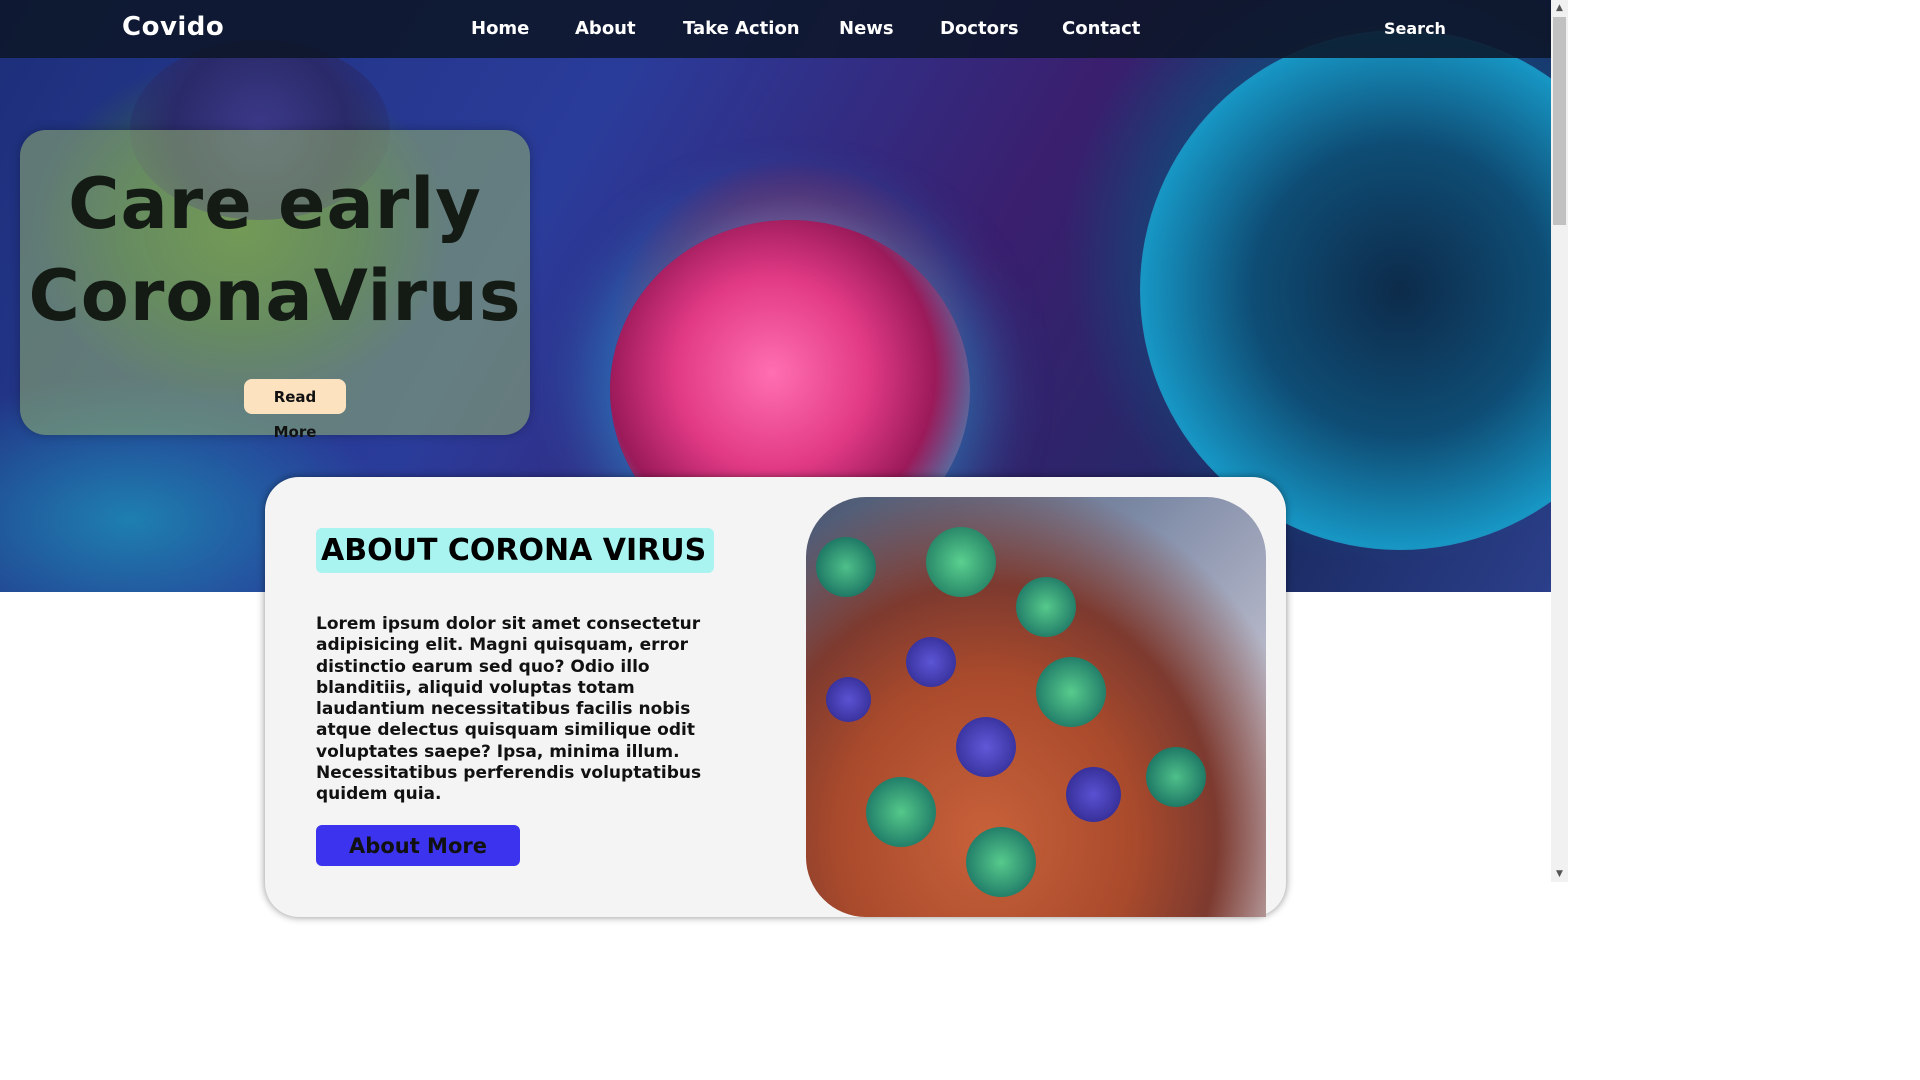  I want to click on hero-title: Care early CoronaVirus, so click(275, 250).